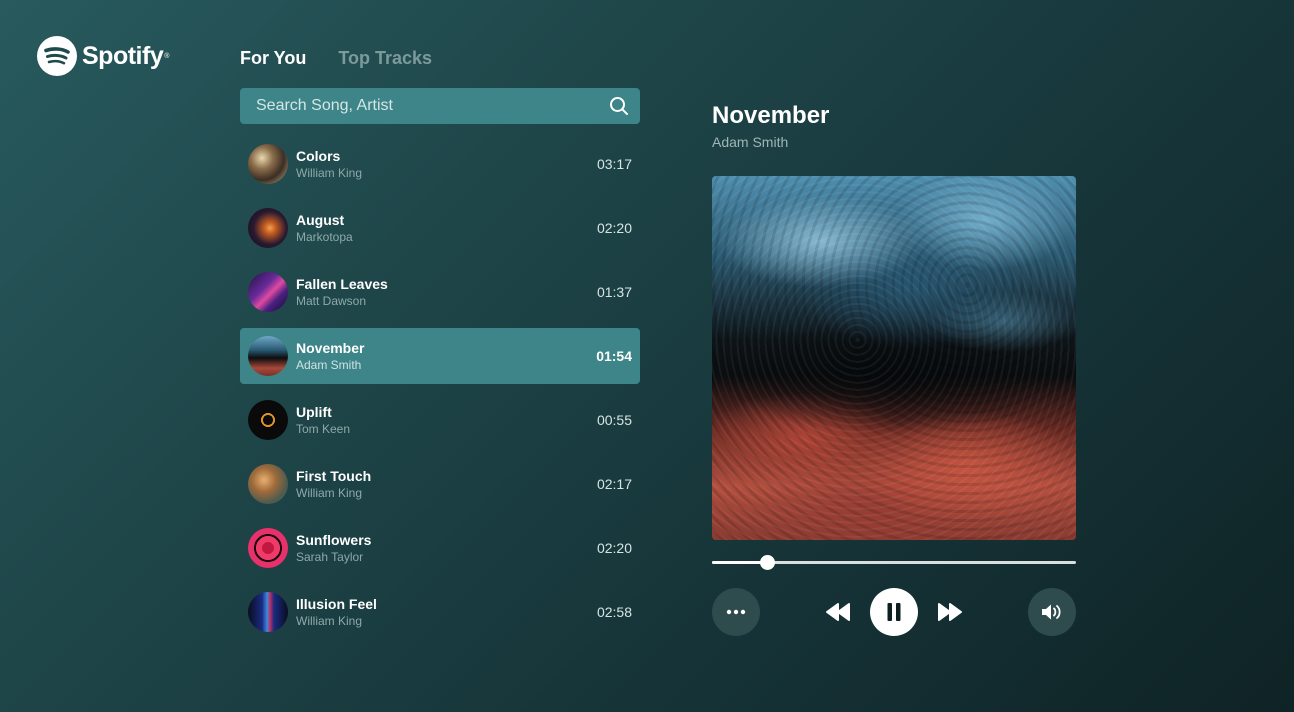 Image resolution: width=1294 pixels, height=712 pixels. I want to click on fast-forward-icon, so click(950, 612).